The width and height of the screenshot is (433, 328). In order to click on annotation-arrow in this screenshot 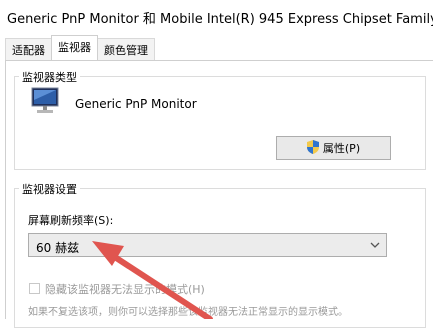, I will do `click(152, 280)`.